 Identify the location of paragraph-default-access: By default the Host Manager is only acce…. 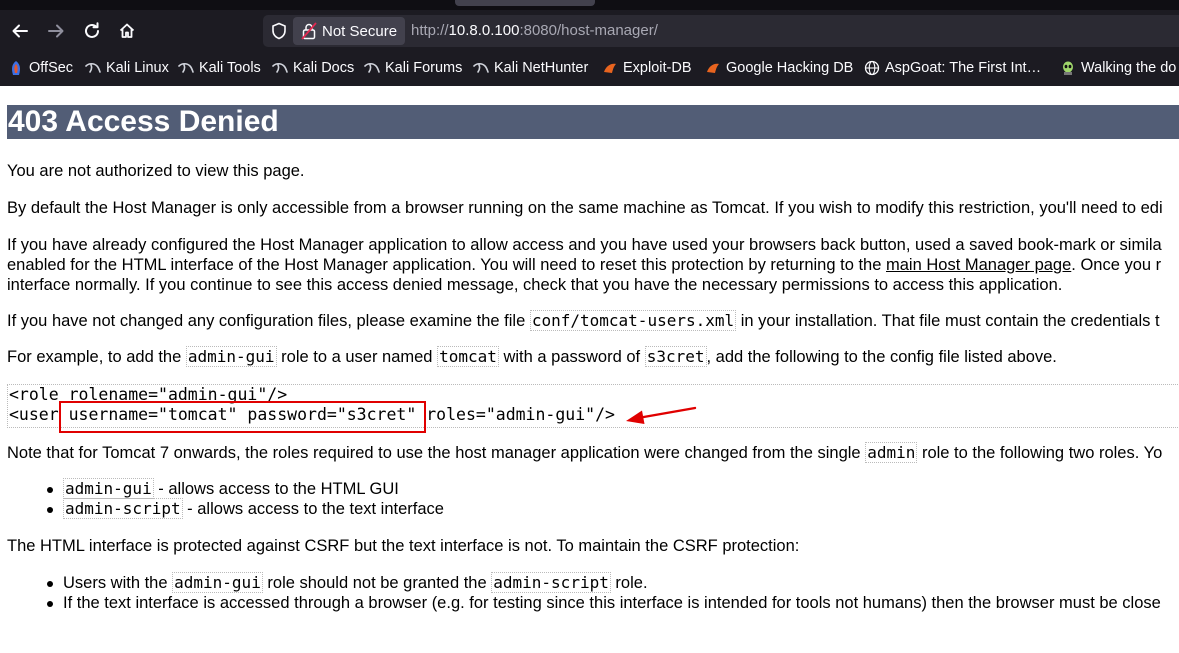
(585, 208).